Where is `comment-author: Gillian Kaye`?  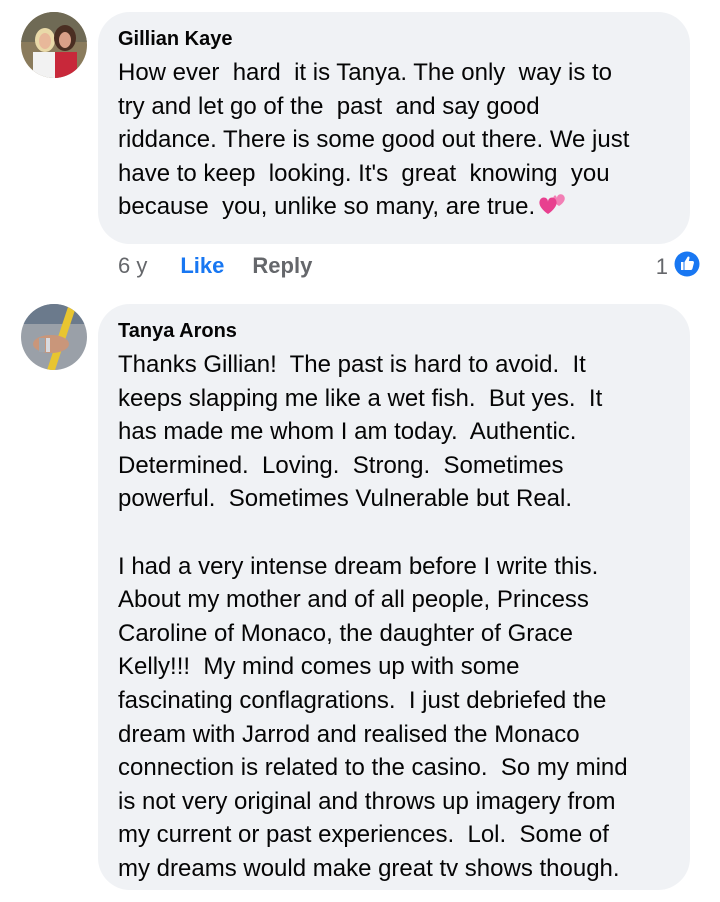 comment-author: Gillian Kaye is located at coordinates (394, 39).